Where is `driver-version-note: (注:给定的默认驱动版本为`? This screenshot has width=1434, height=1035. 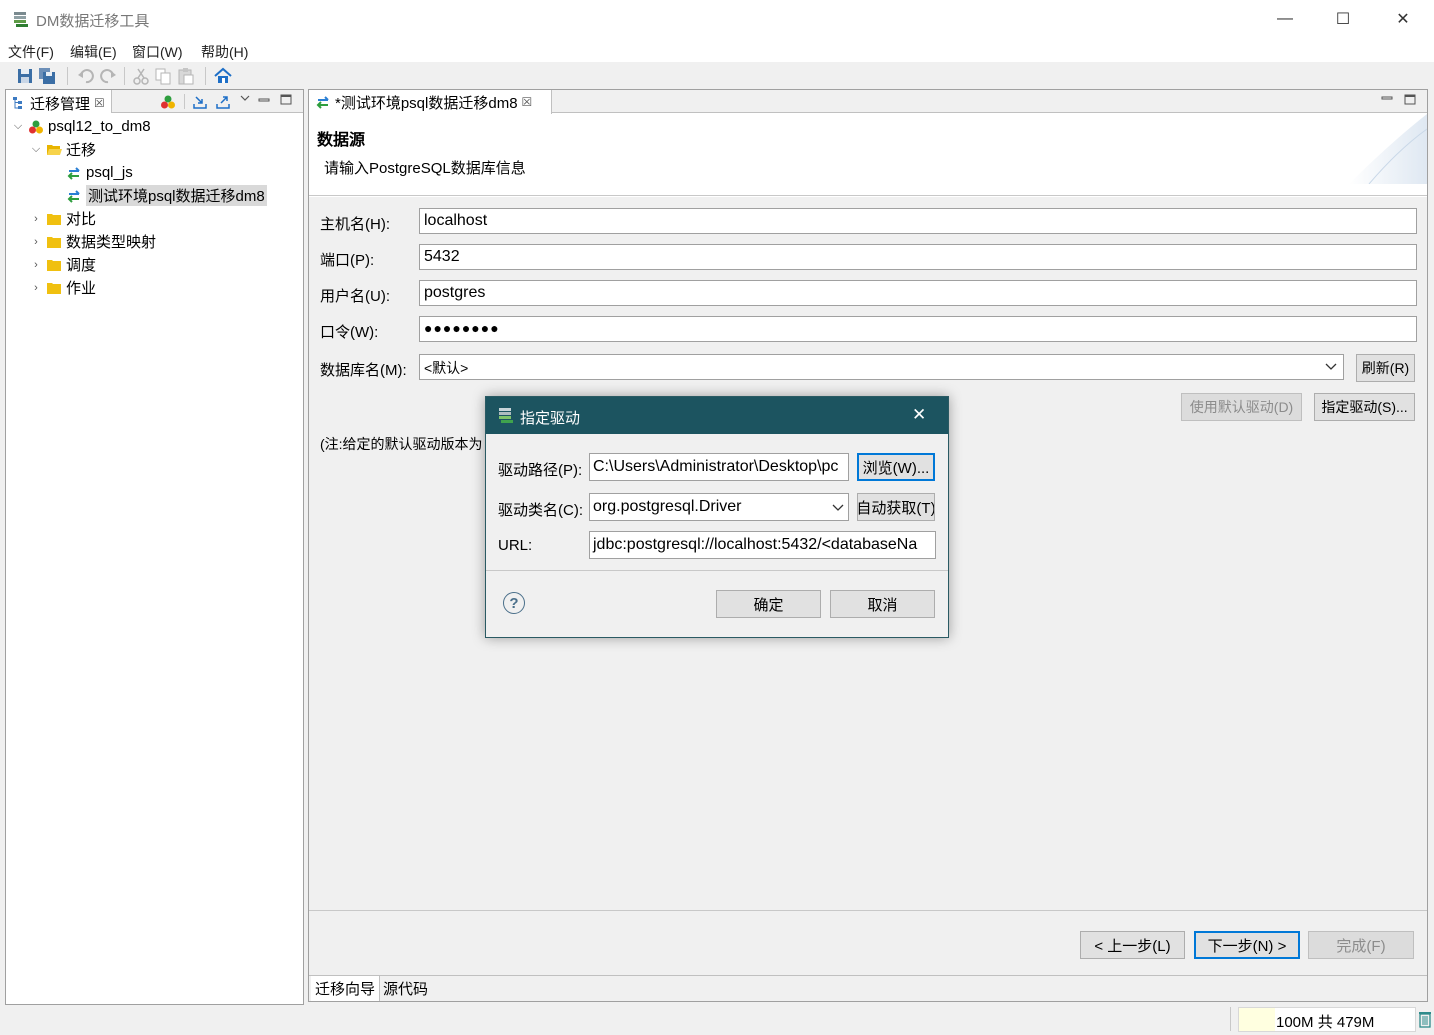 driver-version-note: (注:给定的默认驱动版本为 is located at coordinates (401, 444).